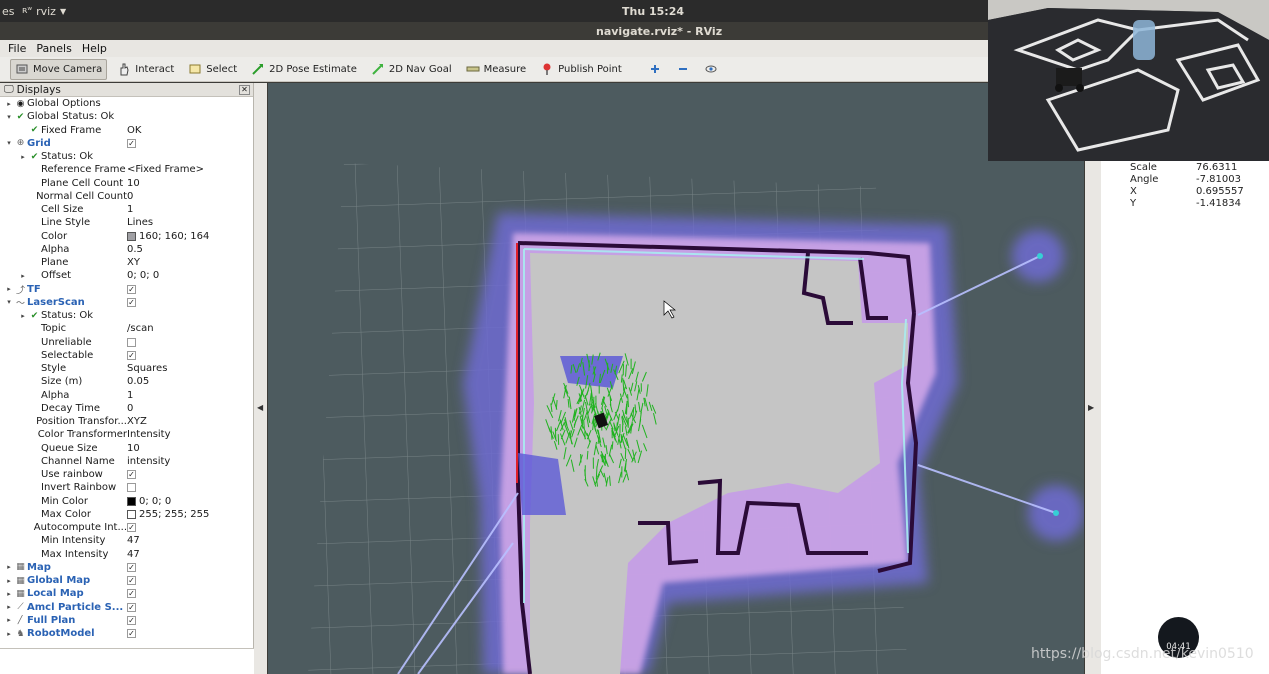 The width and height of the screenshot is (1269, 674). Describe the element at coordinates (411, 69) in the screenshot. I see `nav-goal-button: 2D Nav Goal` at that location.